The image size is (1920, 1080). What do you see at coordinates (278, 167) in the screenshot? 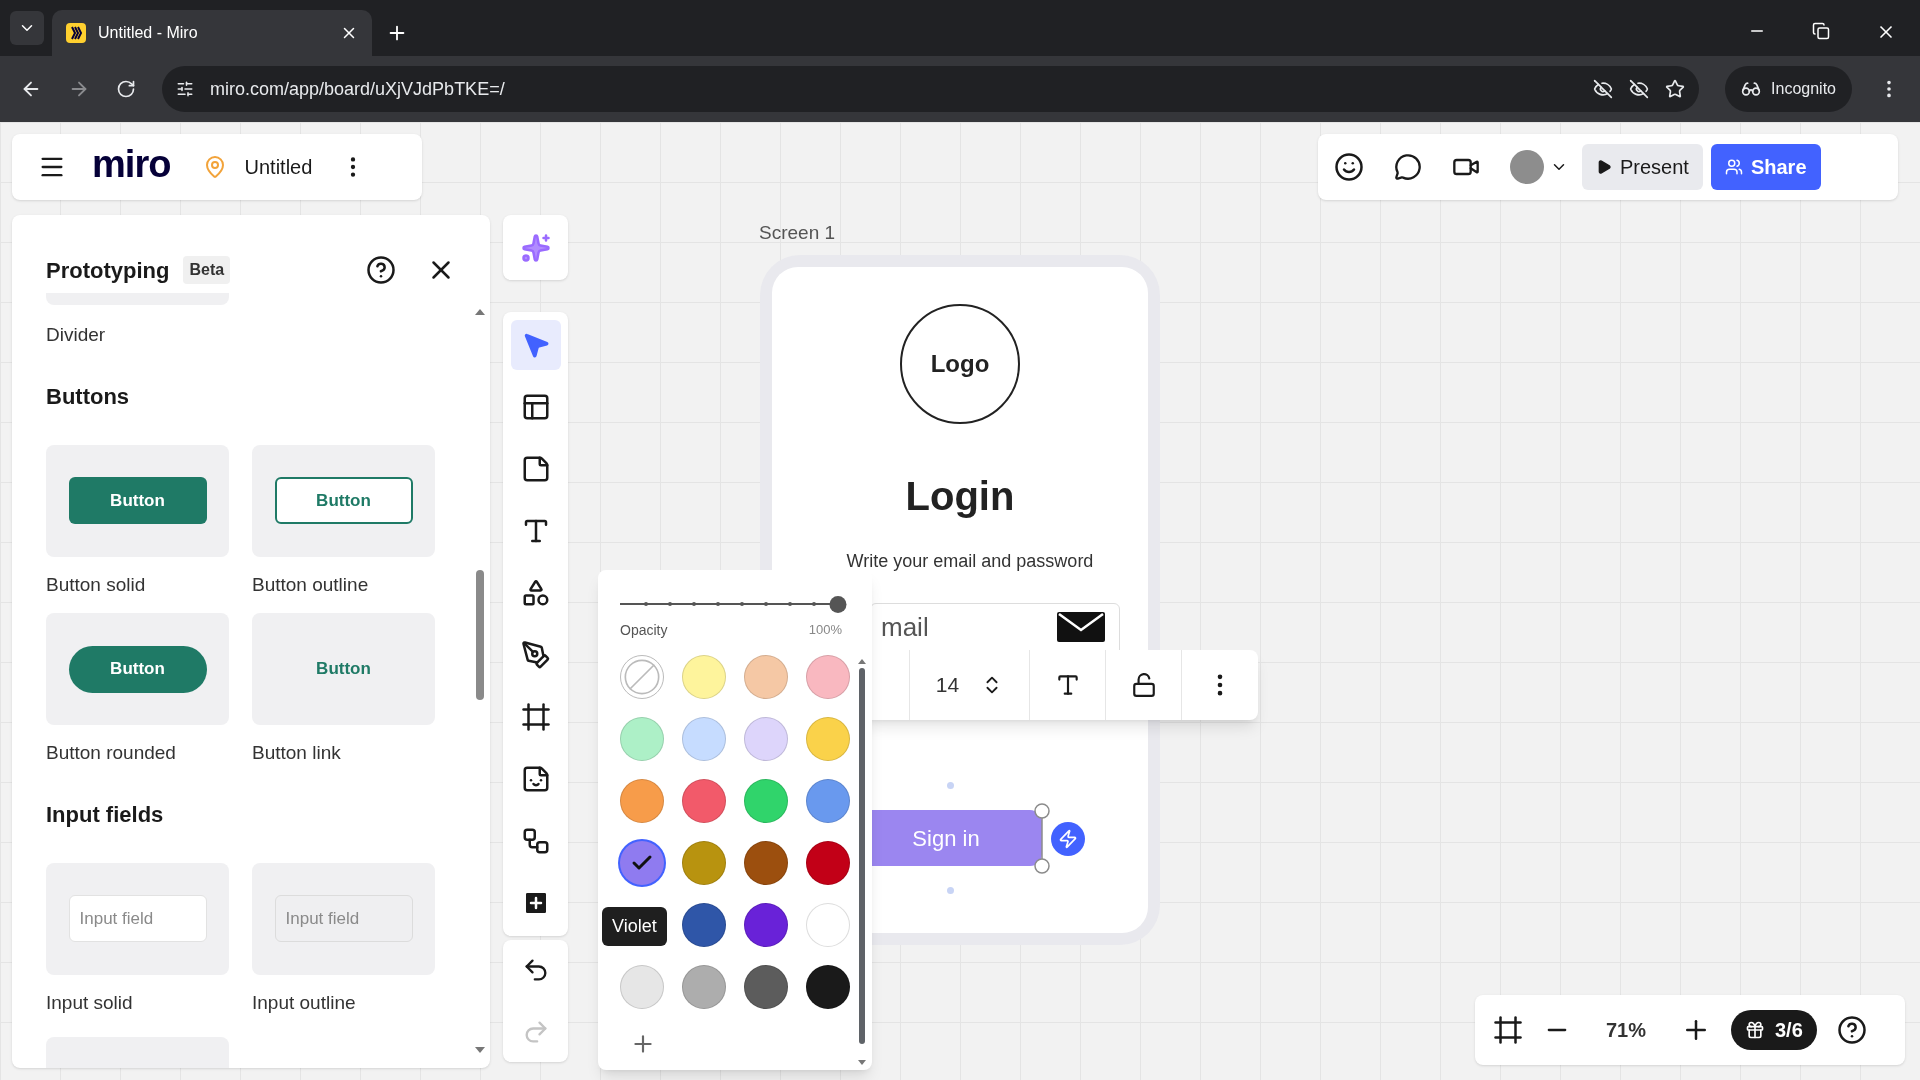
I see `board-title: Untitled` at bounding box center [278, 167].